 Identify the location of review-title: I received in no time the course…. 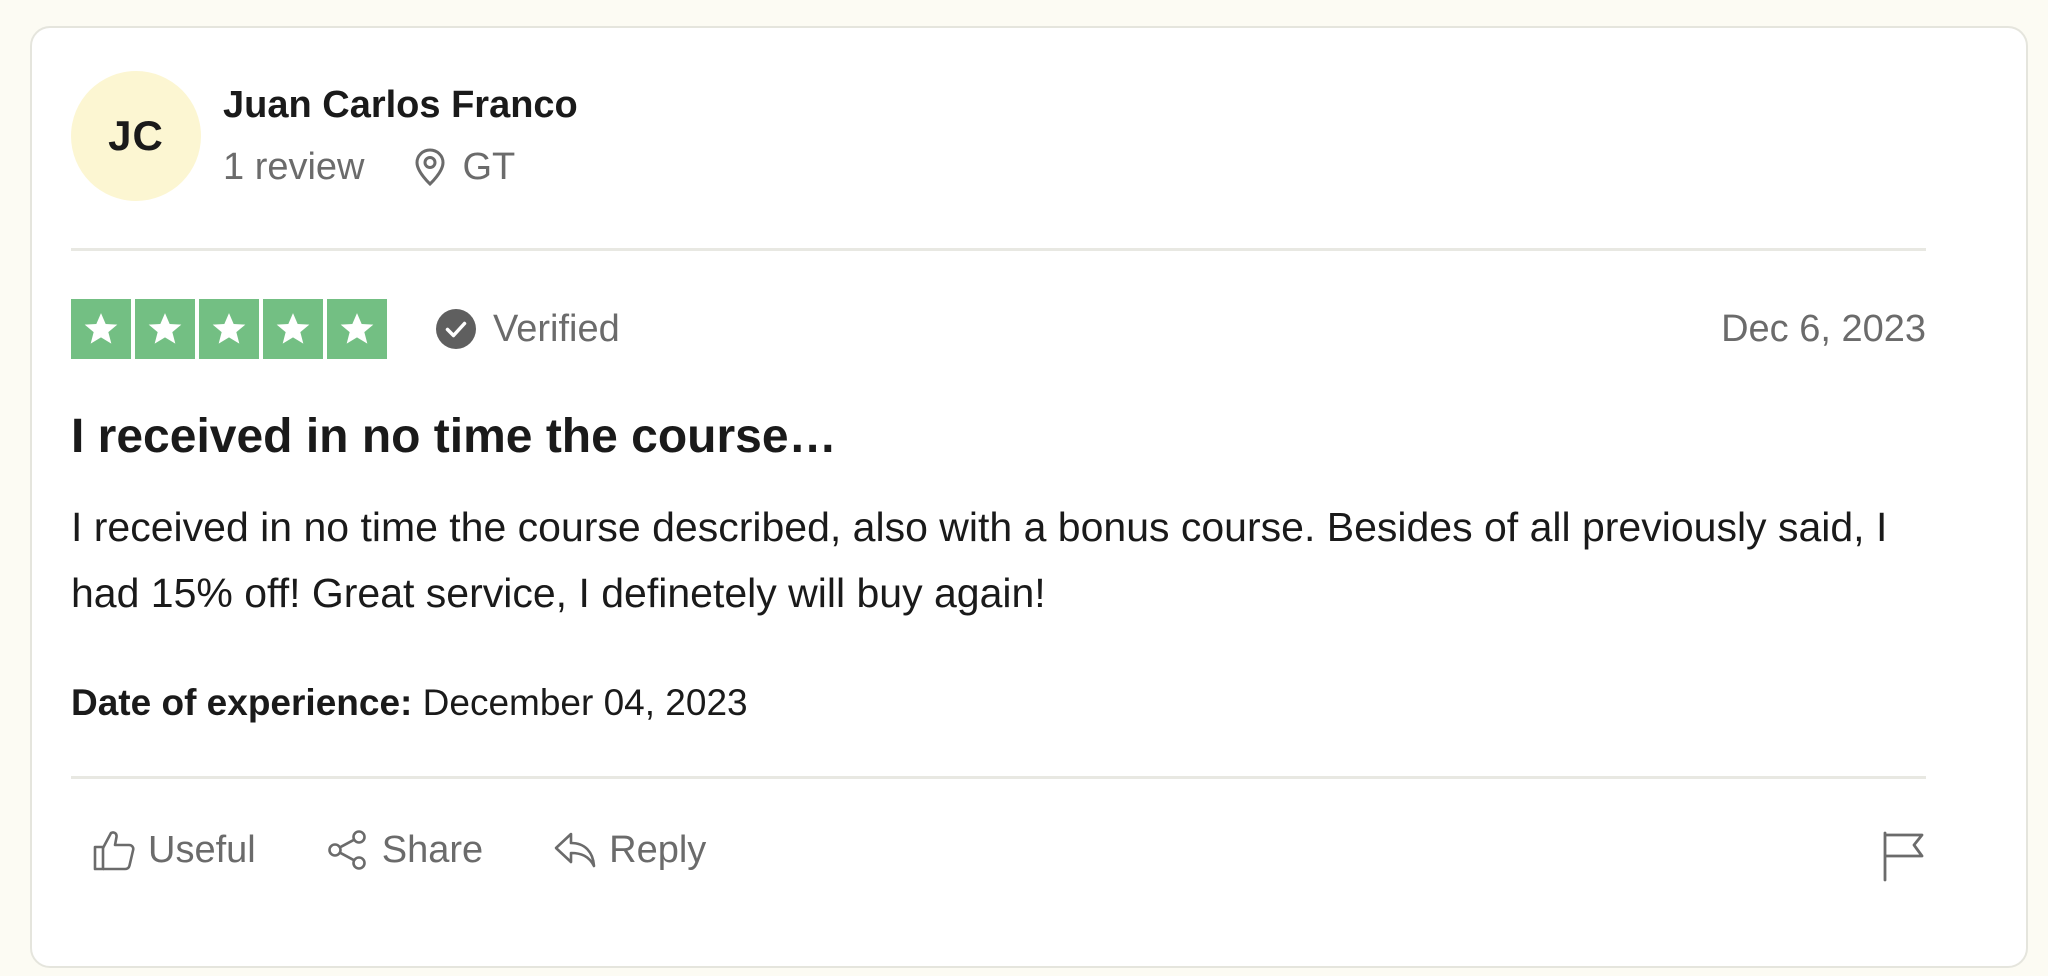
(454, 437).